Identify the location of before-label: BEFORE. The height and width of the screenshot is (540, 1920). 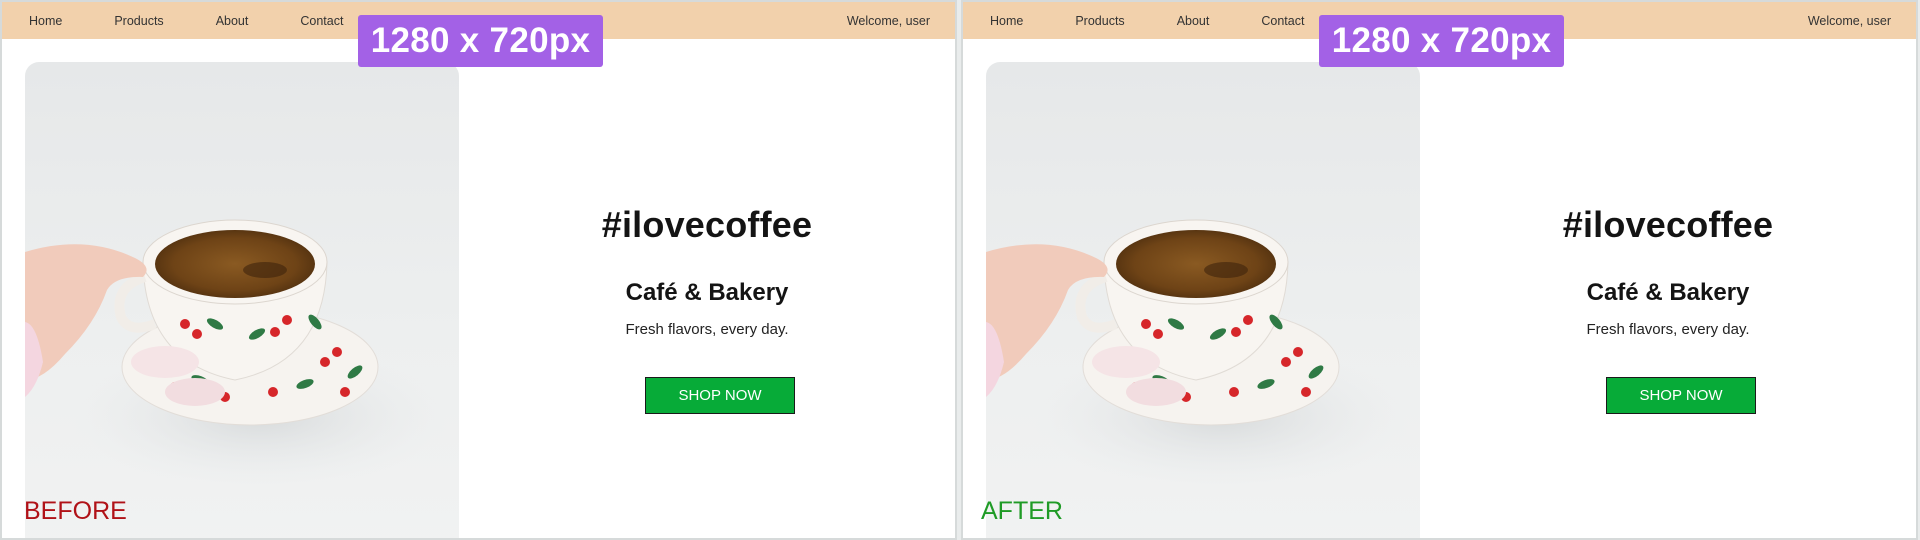
(75, 511).